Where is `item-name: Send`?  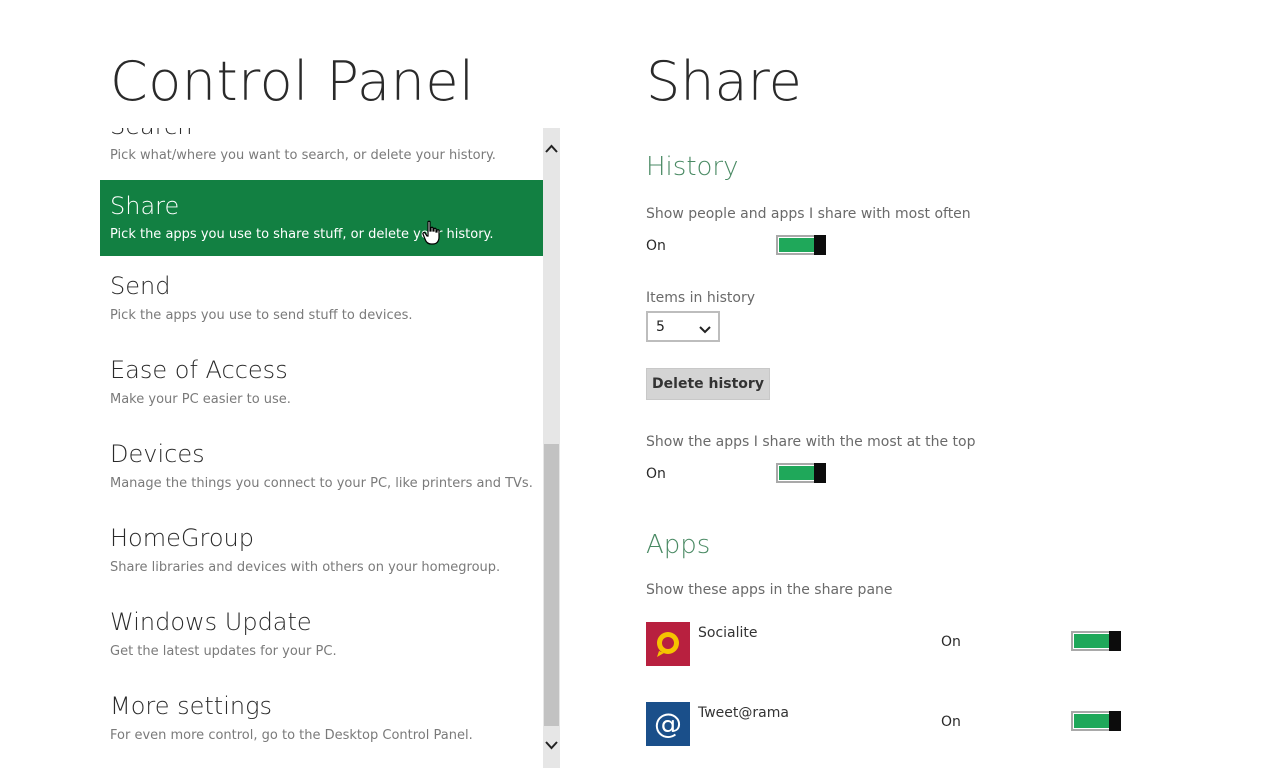
item-name: Send is located at coordinates (140, 286).